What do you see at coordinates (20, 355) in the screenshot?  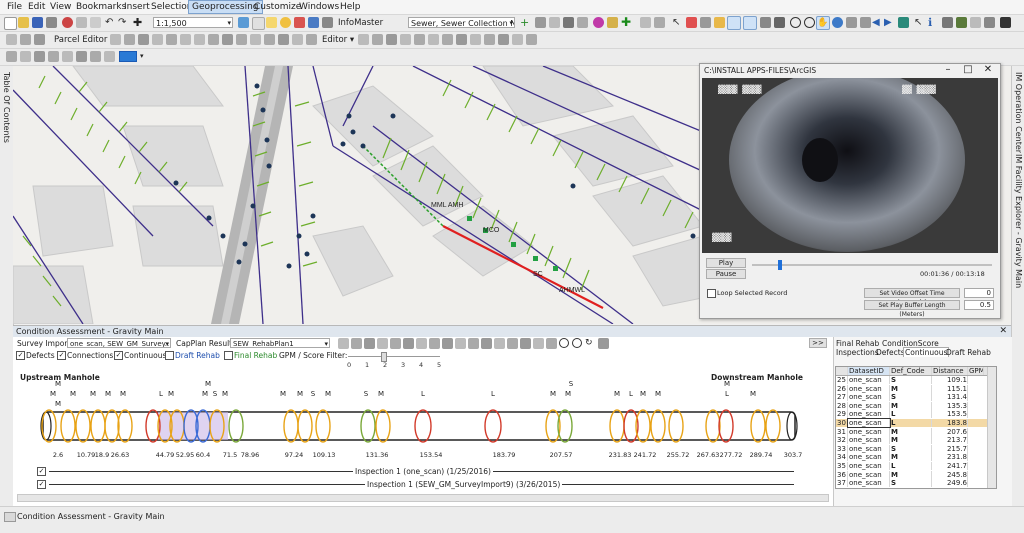 I see `defects-checkbox: ✓` at bounding box center [20, 355].